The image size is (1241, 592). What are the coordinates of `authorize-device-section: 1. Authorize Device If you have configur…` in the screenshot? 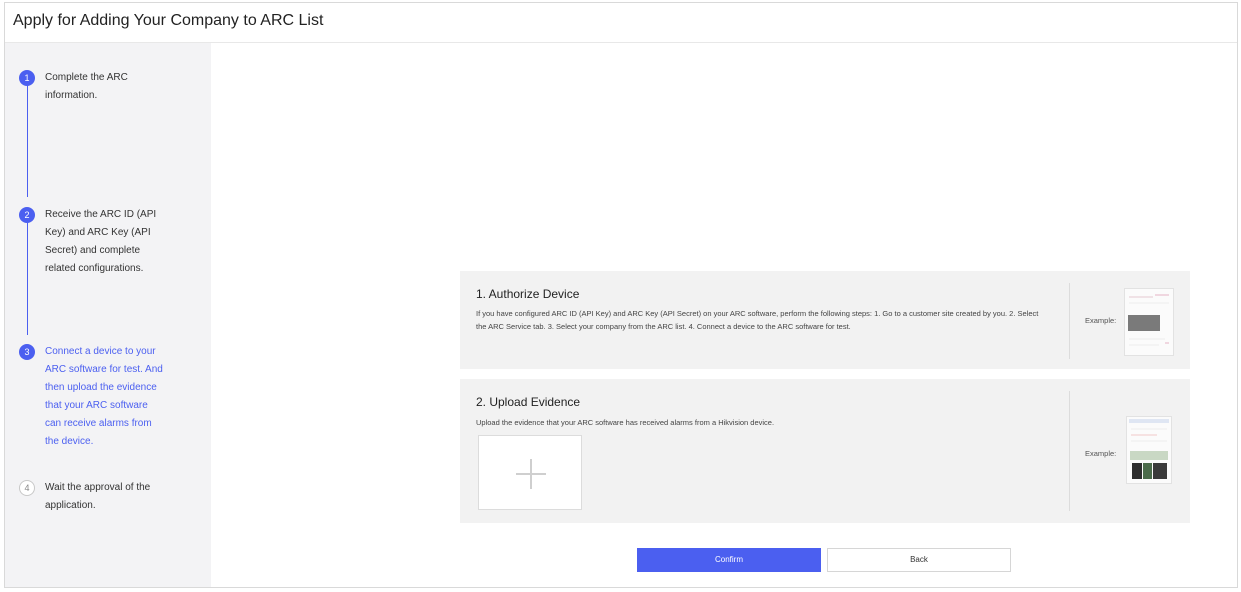 It's located at (825, 320).